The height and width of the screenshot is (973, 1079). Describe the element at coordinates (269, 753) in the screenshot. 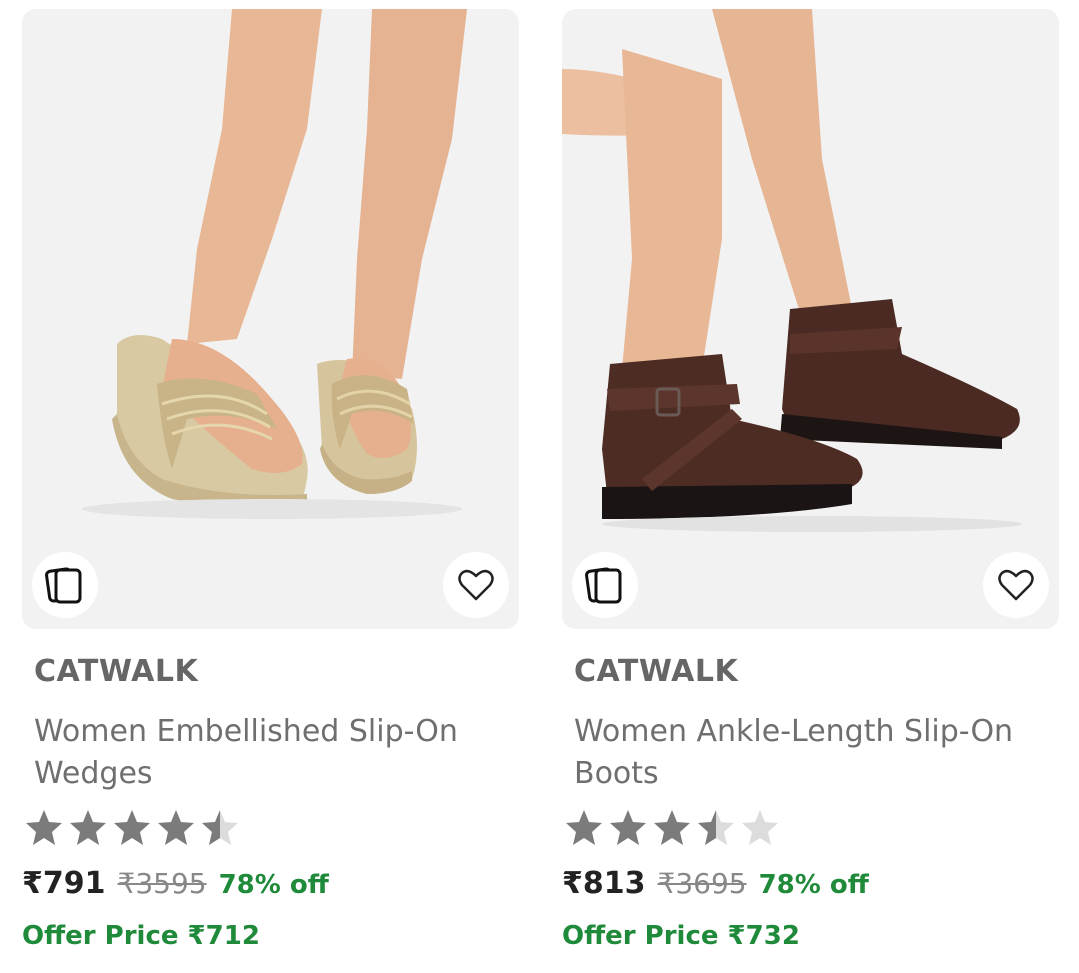

I see `product-title: Women Embellished Slip-On Wedges` at that location.